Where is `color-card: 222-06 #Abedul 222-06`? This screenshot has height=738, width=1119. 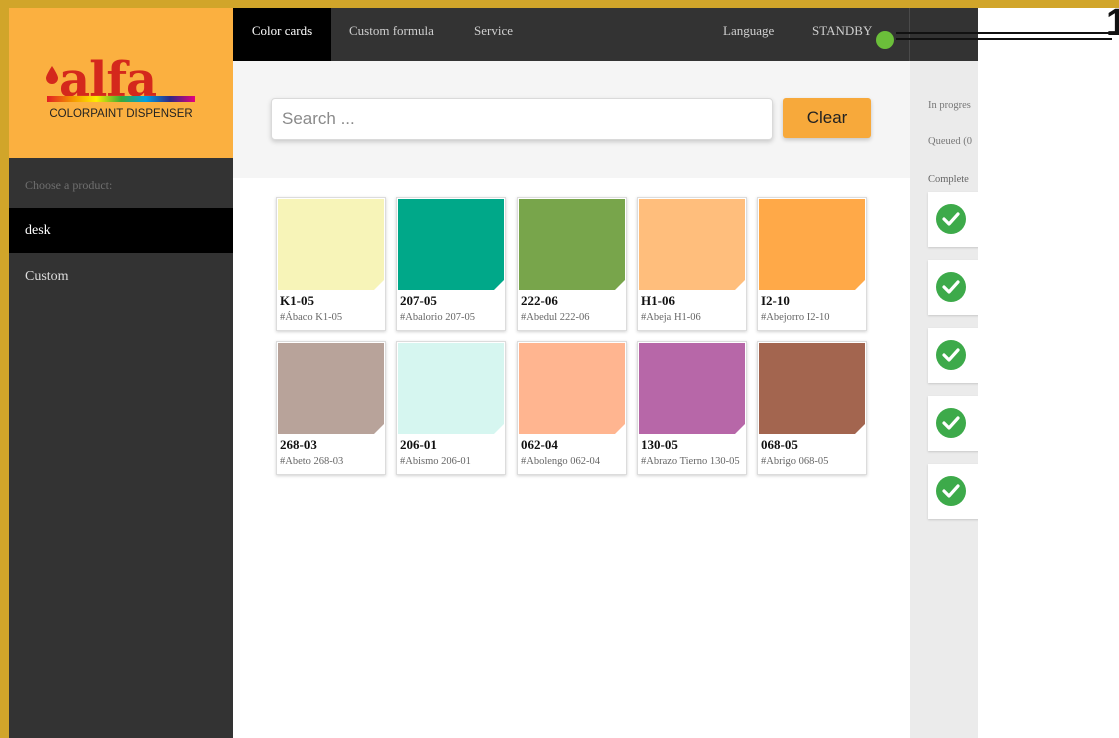 color-card: 222-06 #Abedul 222-06 is located at coordinates (572, 264).